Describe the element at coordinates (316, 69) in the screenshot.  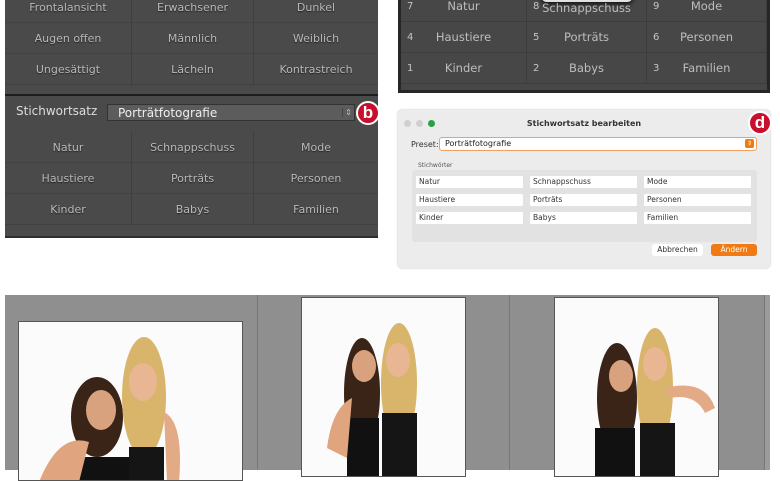
I see `keyword-button: Kontrastreich` at that location.